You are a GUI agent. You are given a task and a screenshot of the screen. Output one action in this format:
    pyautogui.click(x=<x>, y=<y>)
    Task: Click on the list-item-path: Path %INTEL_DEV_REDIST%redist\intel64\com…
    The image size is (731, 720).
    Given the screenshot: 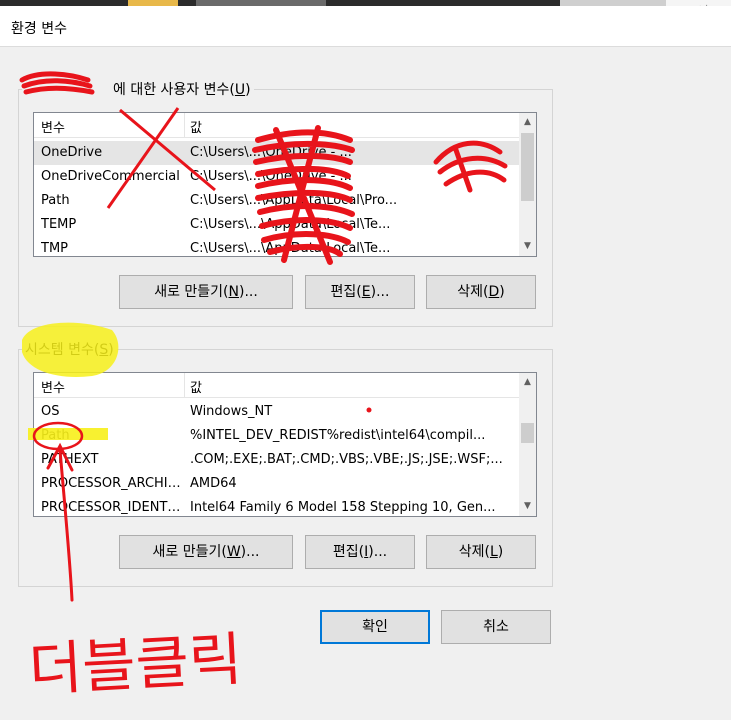 What is the action you would take?
    pyautogui.click(x=276, y=436)
    